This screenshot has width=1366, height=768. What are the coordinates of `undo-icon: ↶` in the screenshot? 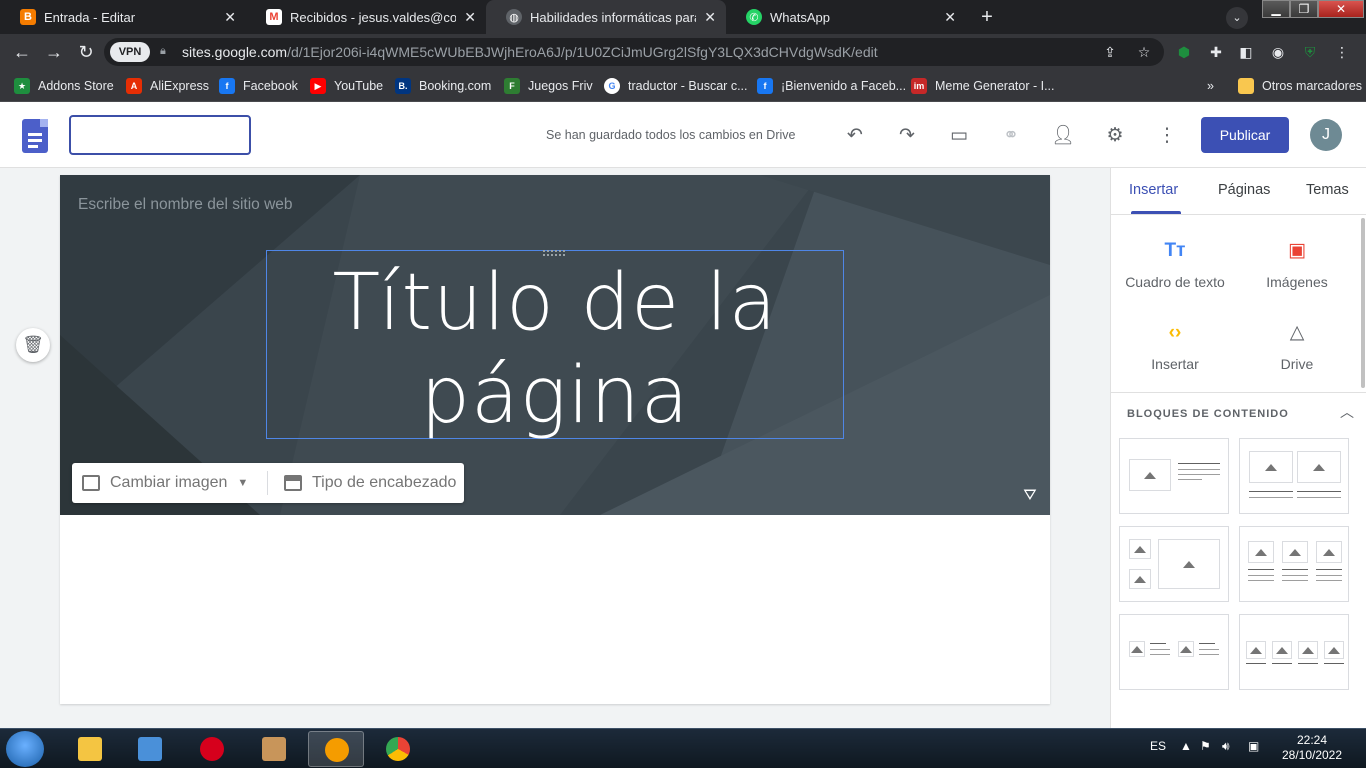 It's located at (855, 136).